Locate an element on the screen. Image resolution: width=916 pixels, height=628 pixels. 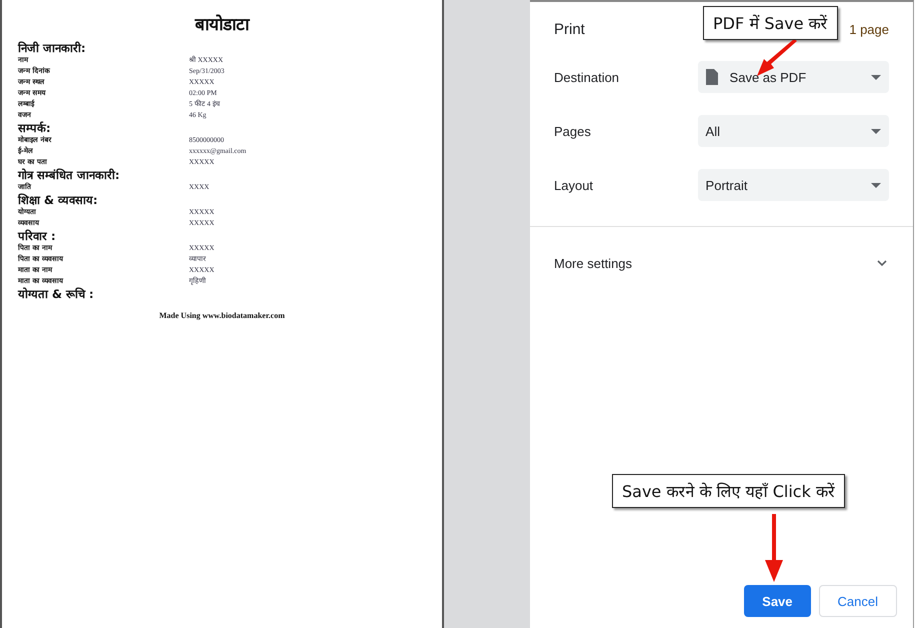
arrow-icon is located at coordinates (774, 548).